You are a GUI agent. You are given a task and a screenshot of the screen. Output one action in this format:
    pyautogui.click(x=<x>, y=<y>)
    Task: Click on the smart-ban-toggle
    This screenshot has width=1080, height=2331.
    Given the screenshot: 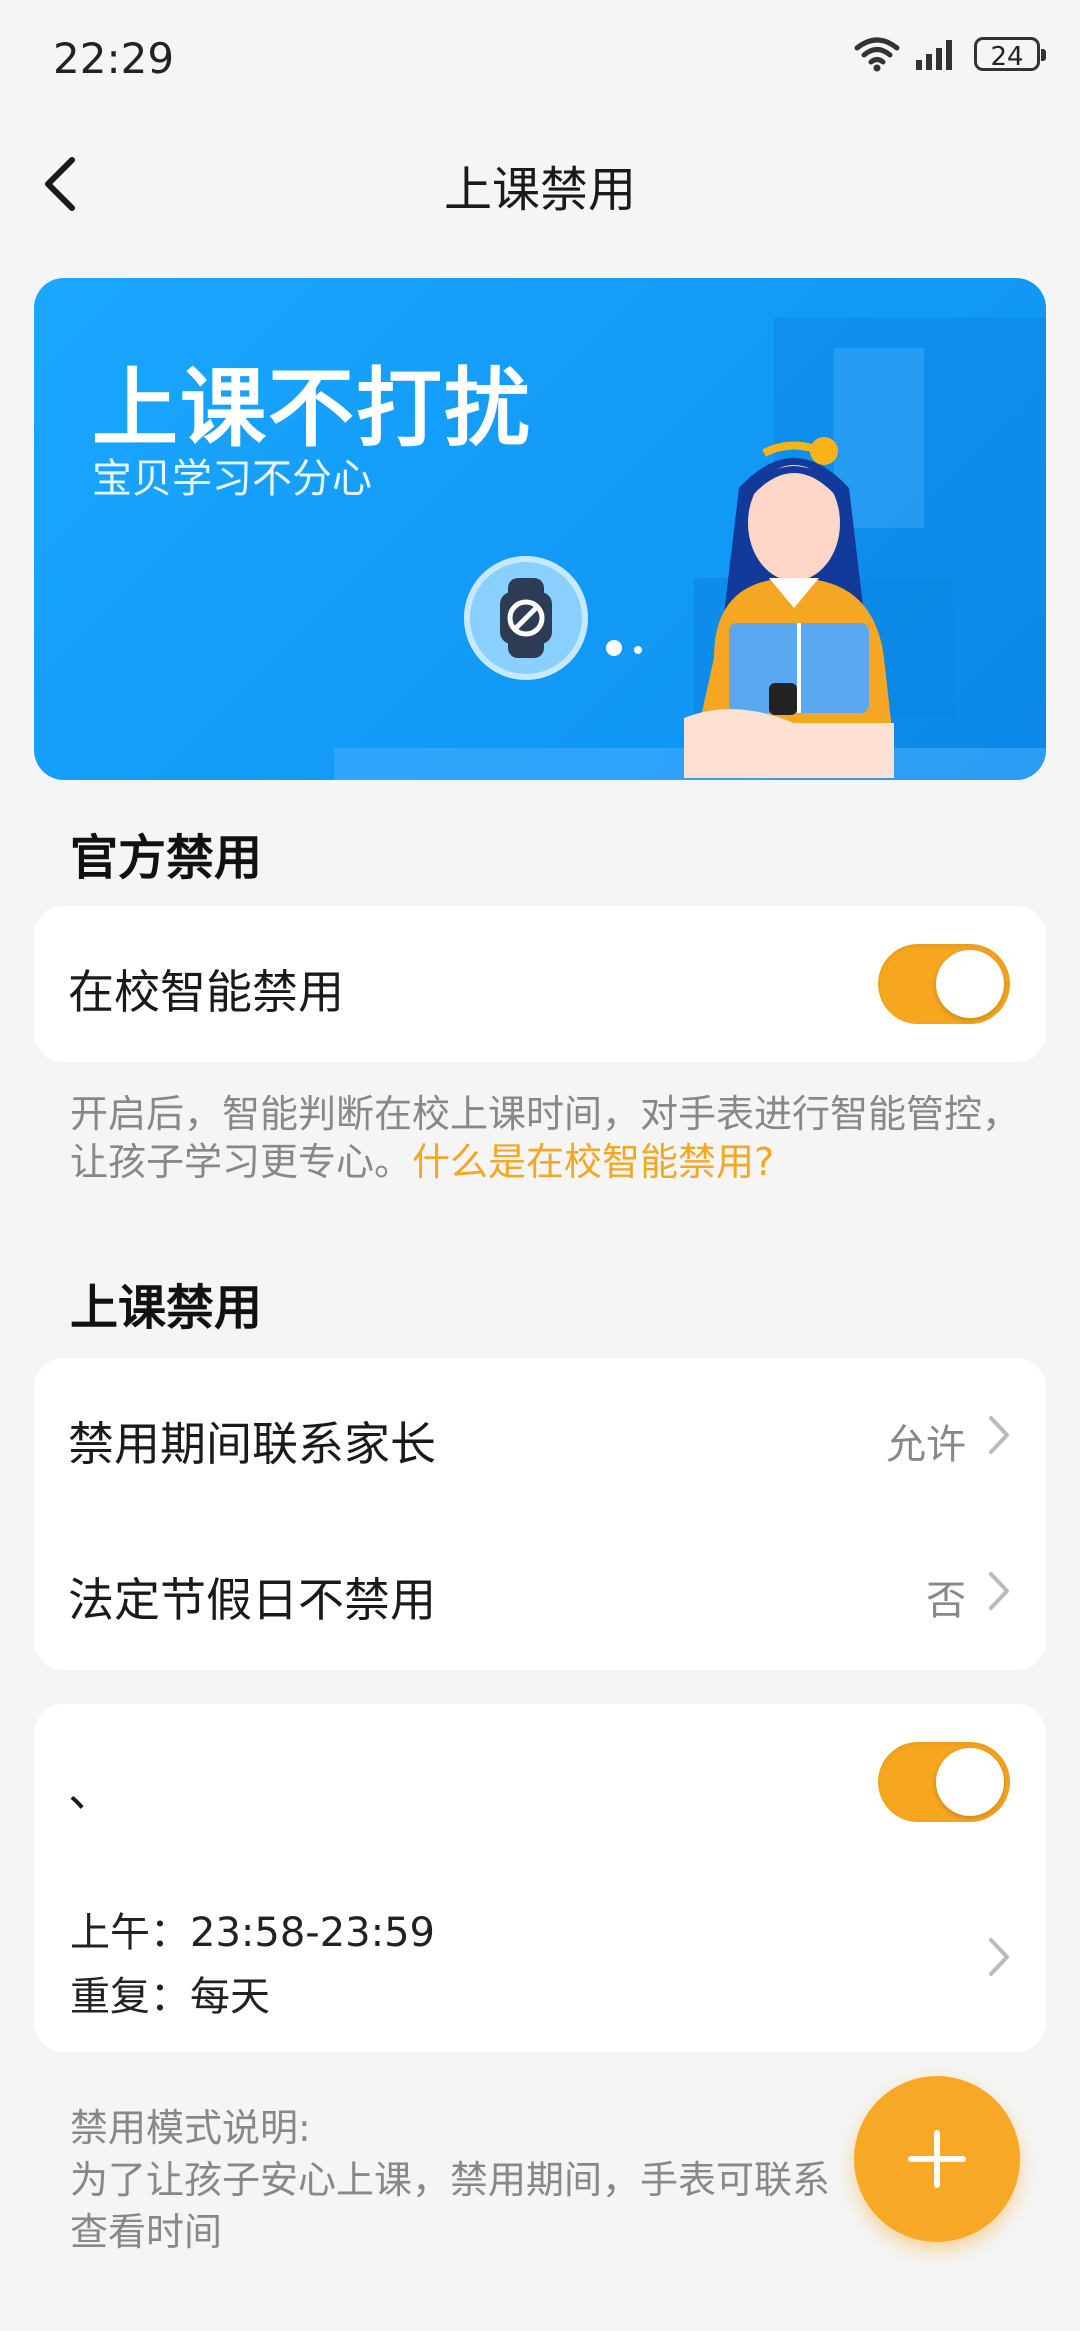 What is the action you would take?
    pyautogui.click(x=944, y=984)
    